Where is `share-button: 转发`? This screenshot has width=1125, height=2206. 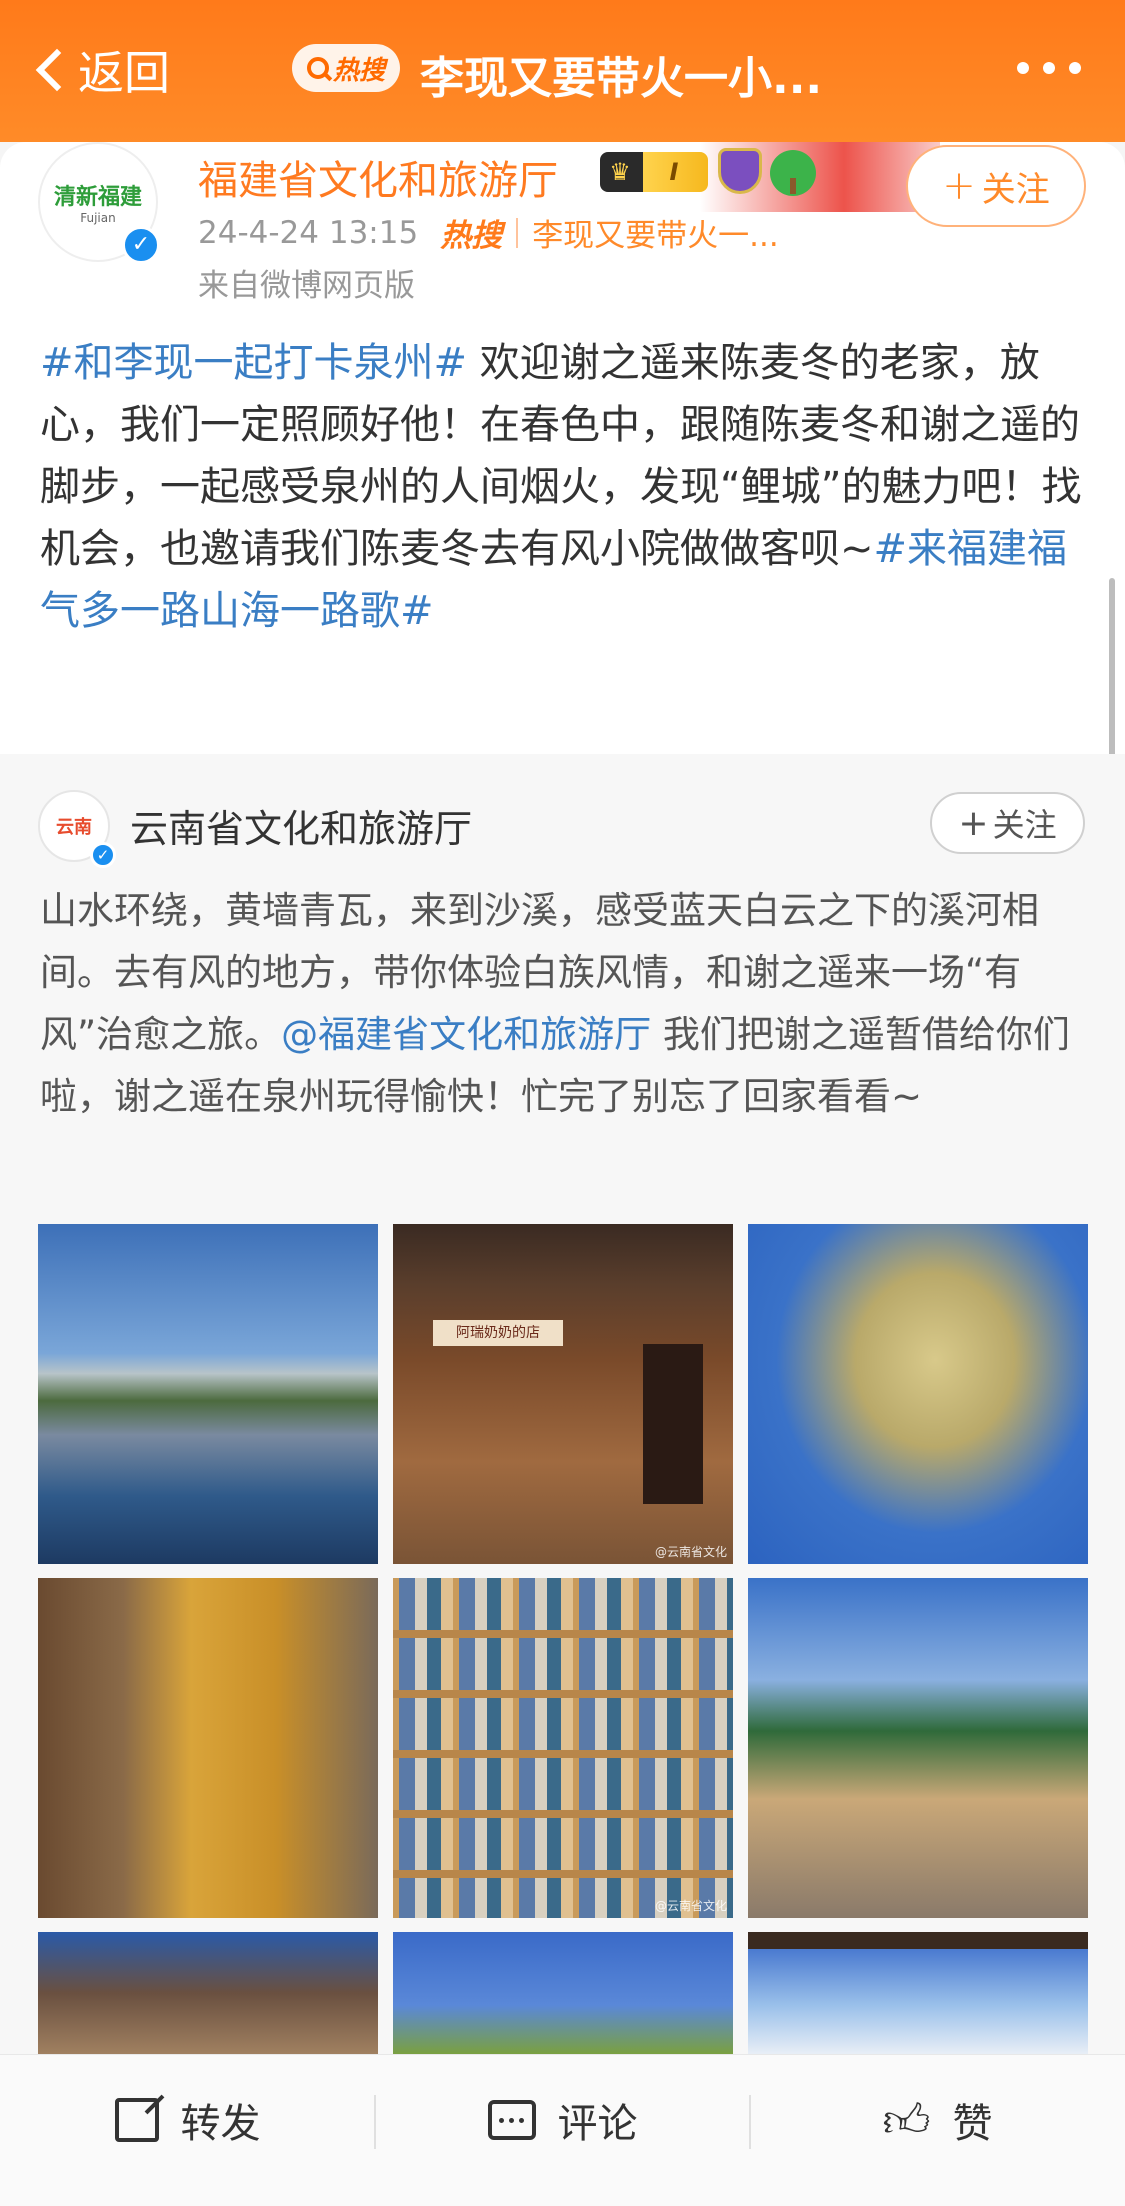 share-button: 转发 is located at coordinates (187, 2120).